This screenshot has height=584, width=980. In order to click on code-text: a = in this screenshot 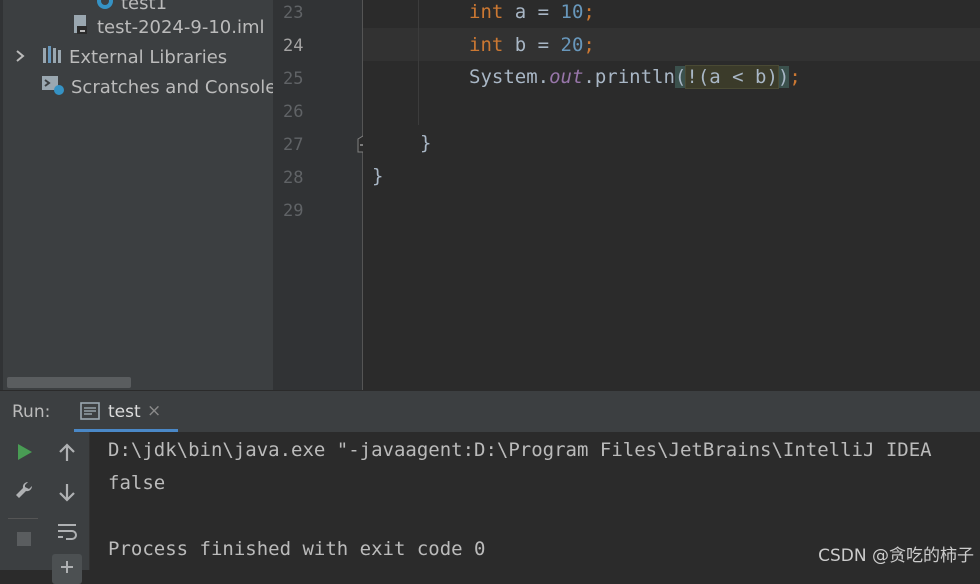, I will do `click(532, 12)`.